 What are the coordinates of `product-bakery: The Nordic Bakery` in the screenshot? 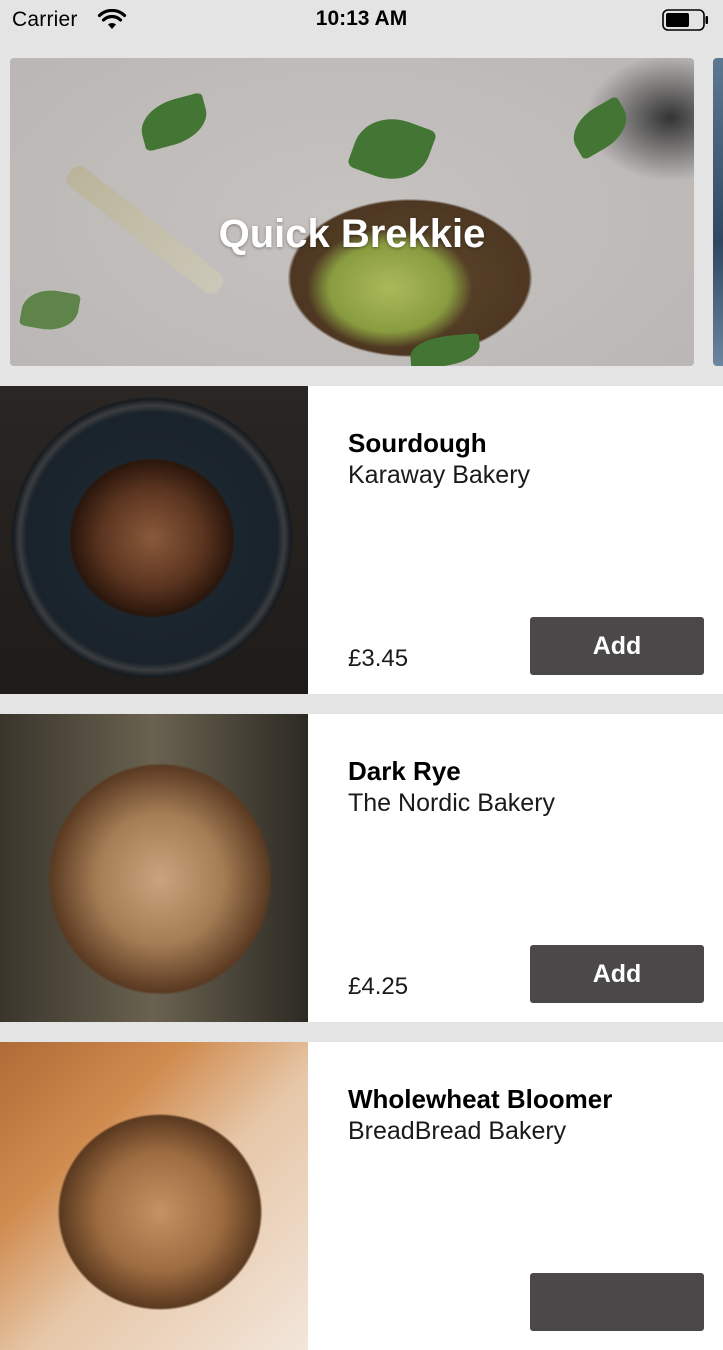 It's located at (452, 803).